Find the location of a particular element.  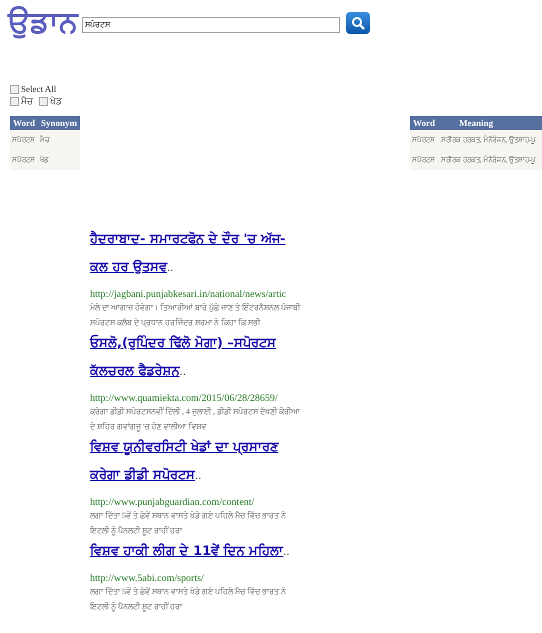

result-title-link: ਵਿਸ਼ਵ ਹਾਕੀ ਲੀਗ ਦੇ 11ਵੇਂ ਦਿਨ ਮਹਿਲਾ is located at coordinates (187, 551).